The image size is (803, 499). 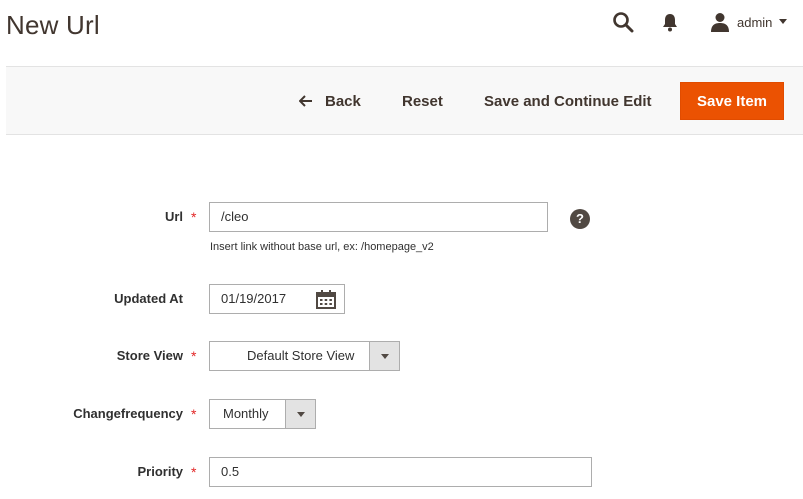 I want to click on store-view-select: Default Store View, so click(x=304, y=356).